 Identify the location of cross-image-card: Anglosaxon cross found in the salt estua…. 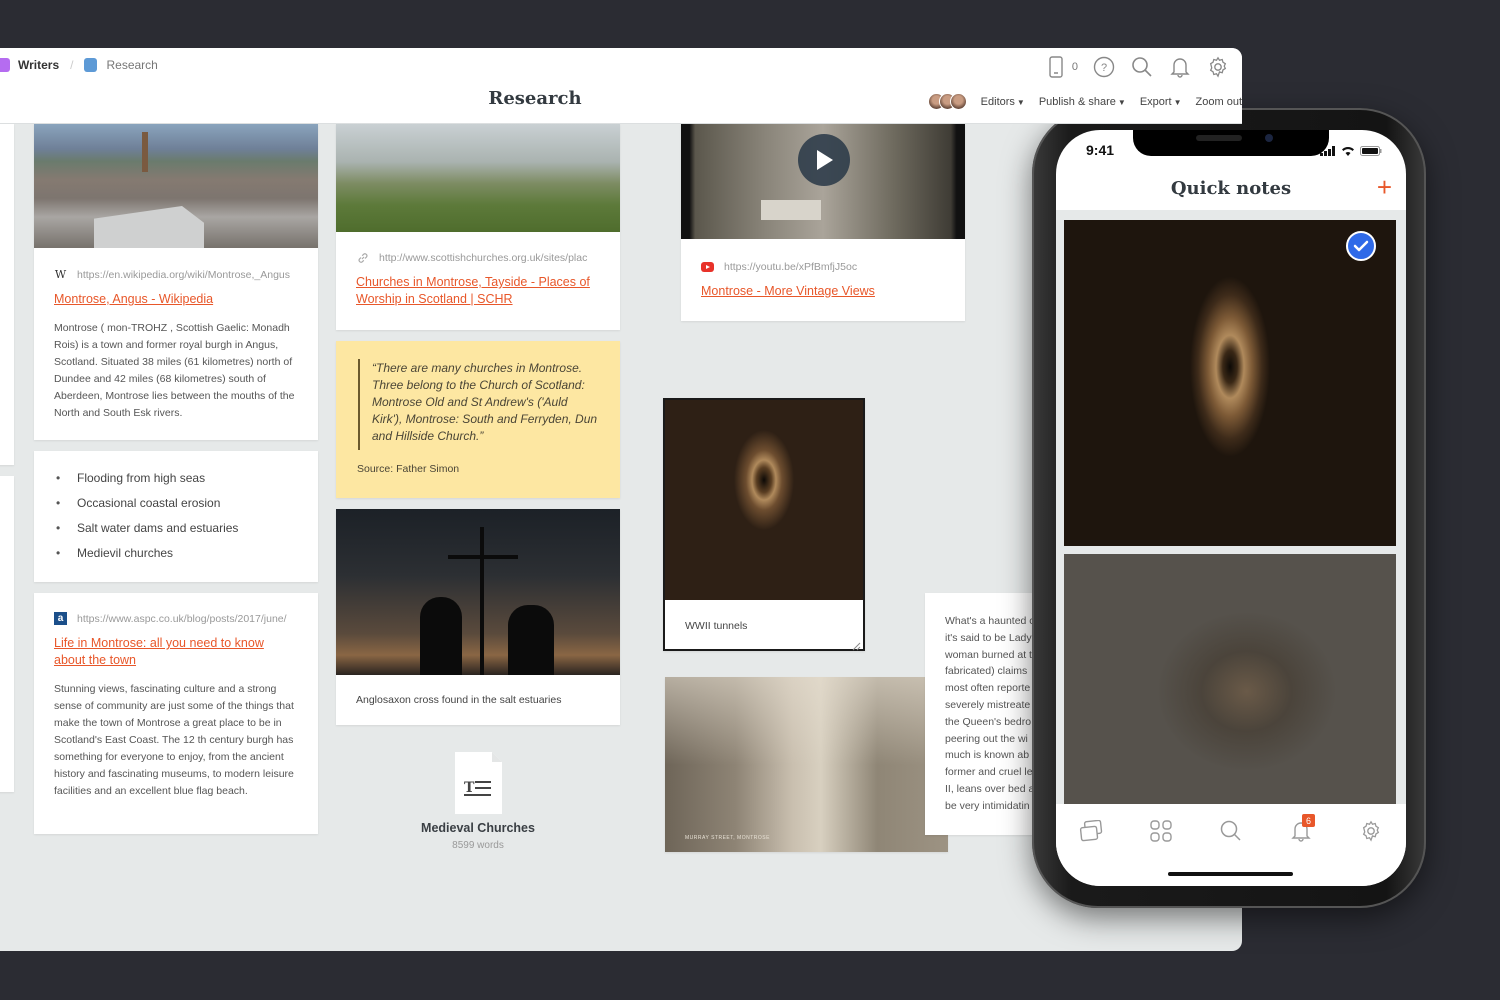
(478, 617).